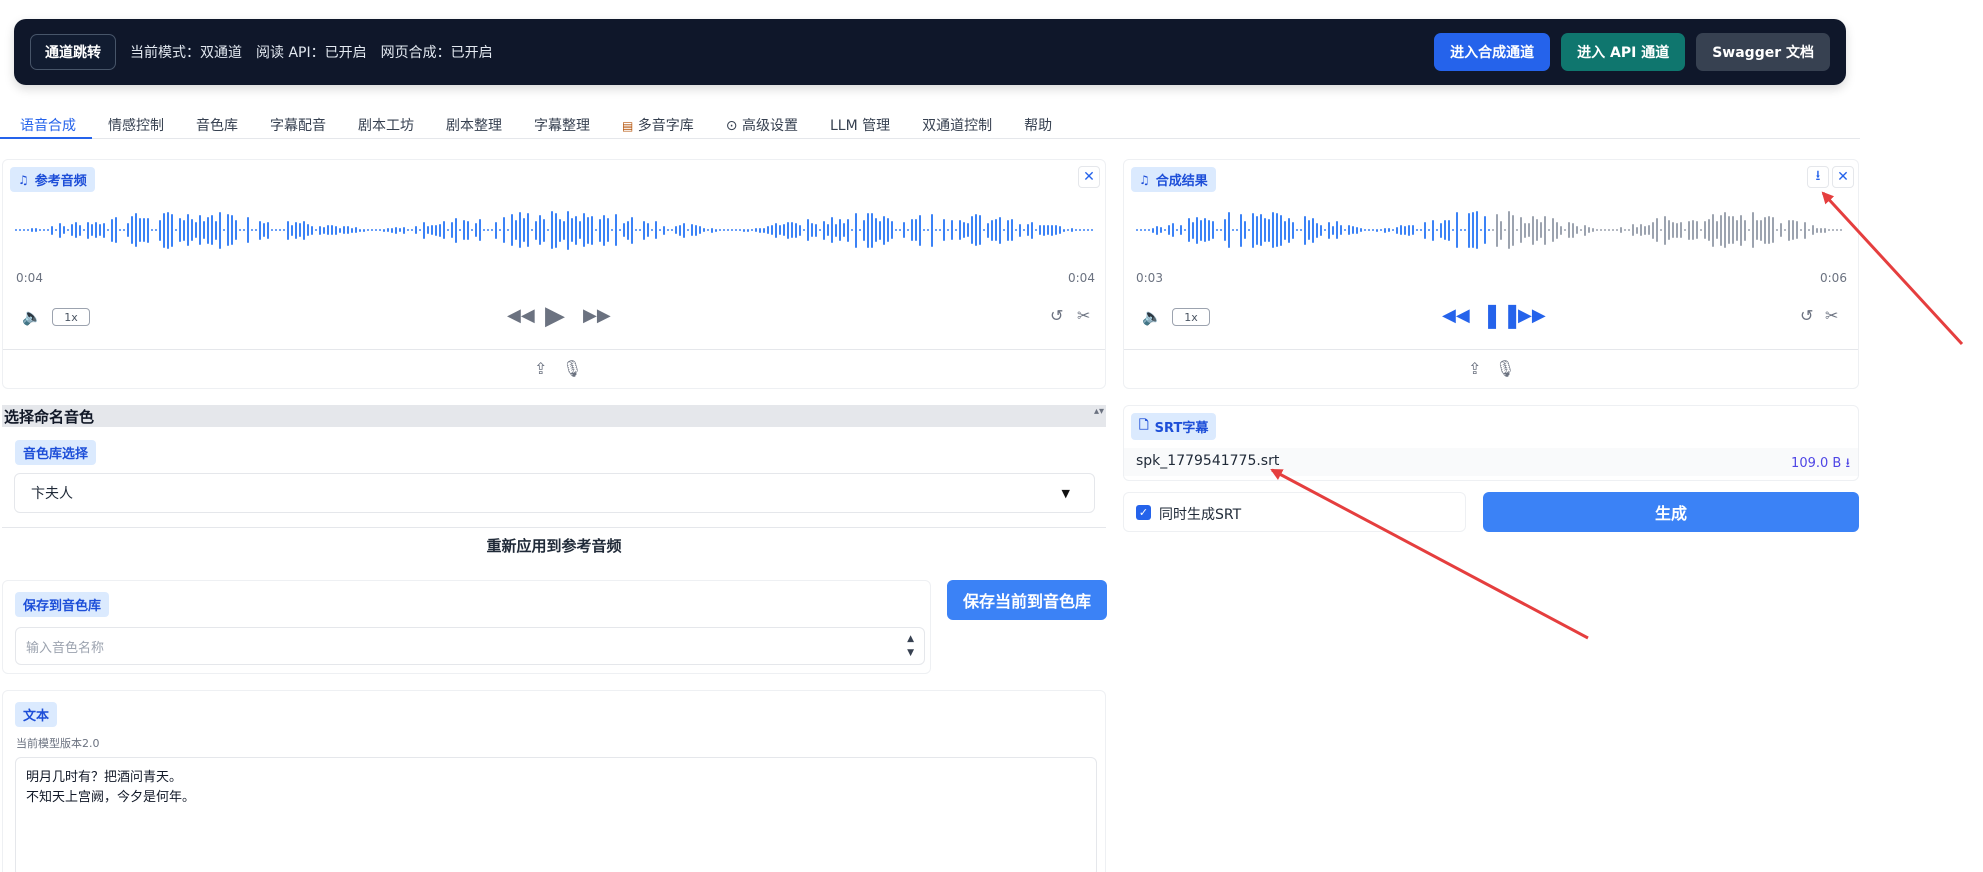 The width and height of the screenshot is (1983, 872). I want to click on tab-script-organize: 剧本整理, so click(474, 125).